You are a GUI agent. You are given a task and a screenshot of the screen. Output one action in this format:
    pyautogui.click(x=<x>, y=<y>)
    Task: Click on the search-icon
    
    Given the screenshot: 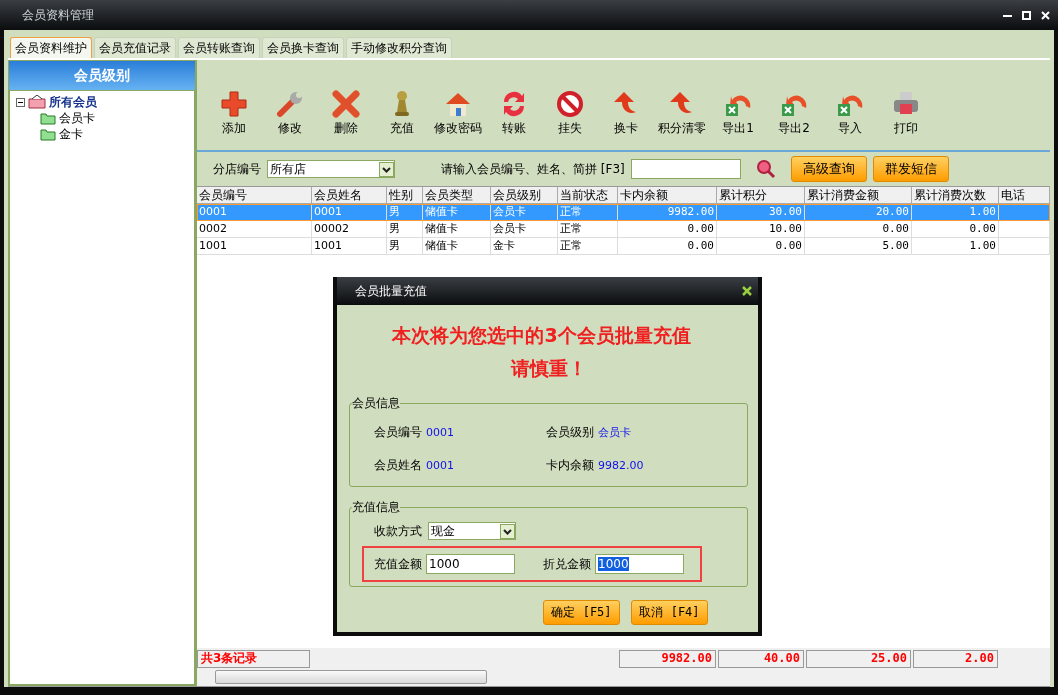 What is the action you would take?
    pyautogui.click(x=765, y=169)
    